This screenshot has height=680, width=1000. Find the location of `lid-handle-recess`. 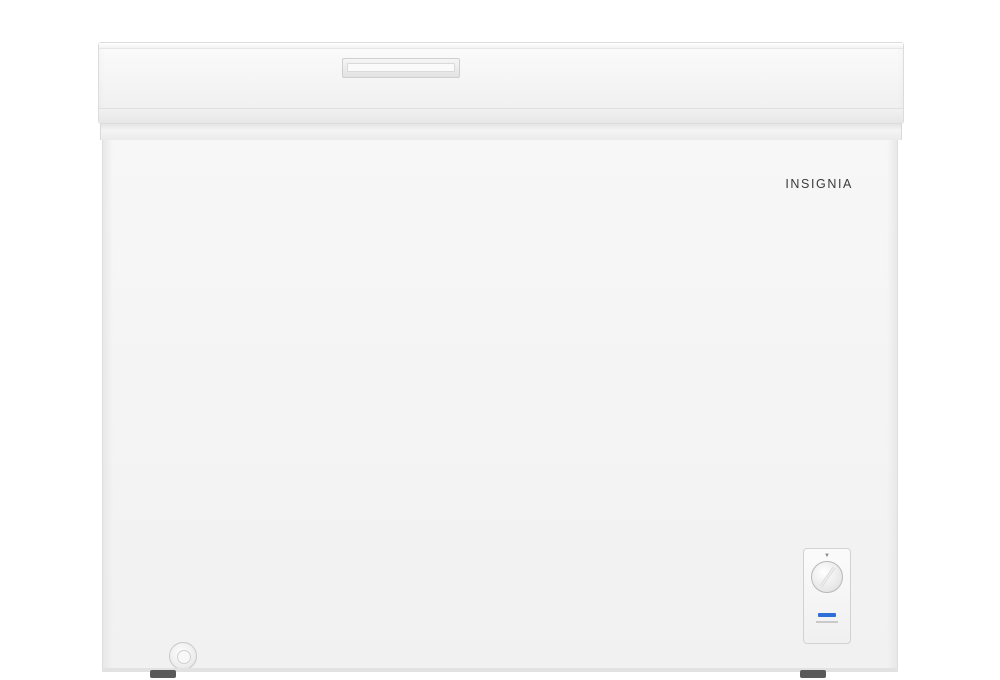

lid-handle-recess is located at coordinates (401, 67).